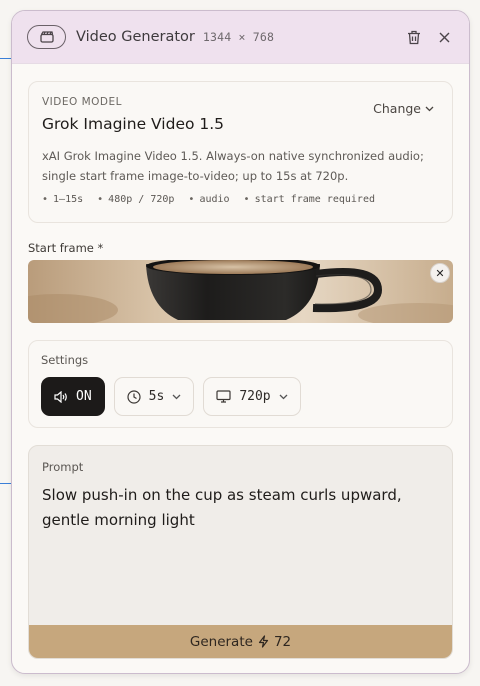 This screenshot has height=686, width=480. I want to click on monitor-icon, so click(223, 396).